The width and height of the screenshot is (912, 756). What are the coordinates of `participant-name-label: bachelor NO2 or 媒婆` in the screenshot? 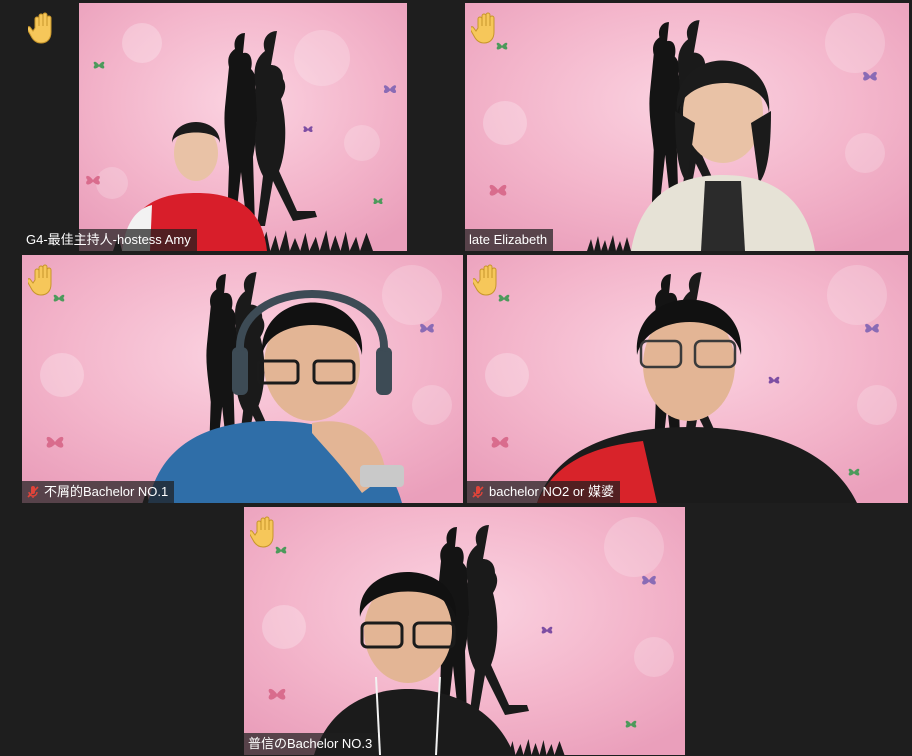 It's located at (543, 492).